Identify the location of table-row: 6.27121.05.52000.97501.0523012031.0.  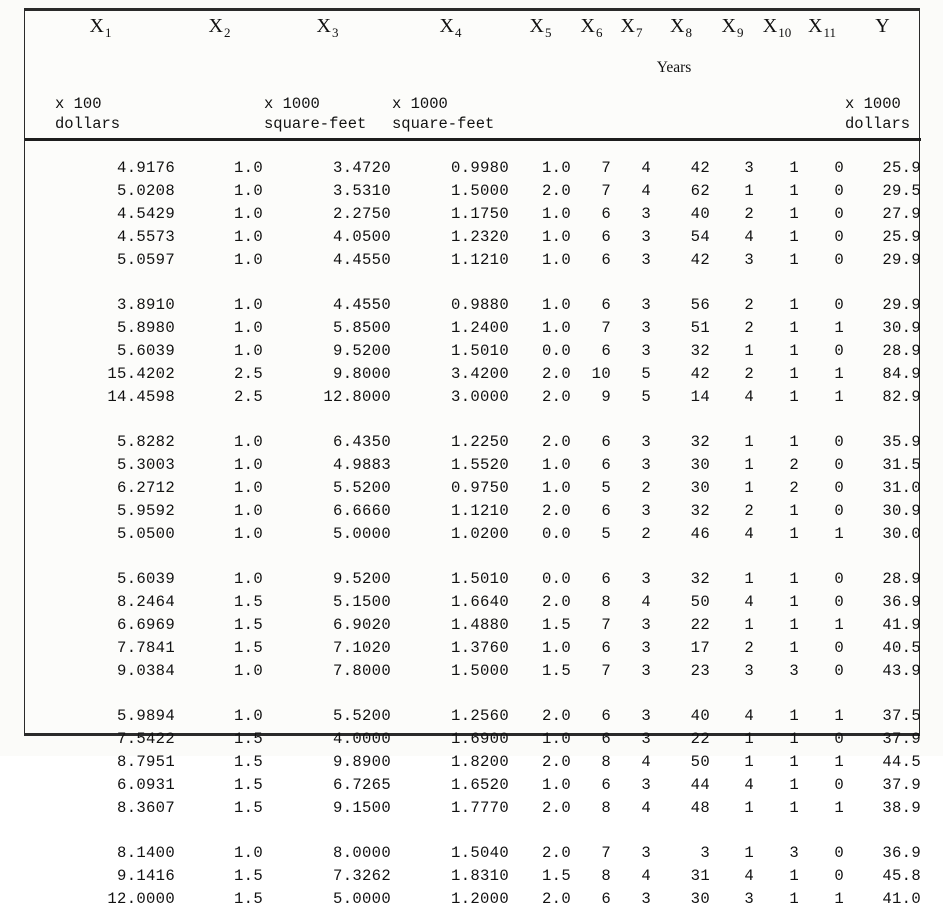
(473, 488).